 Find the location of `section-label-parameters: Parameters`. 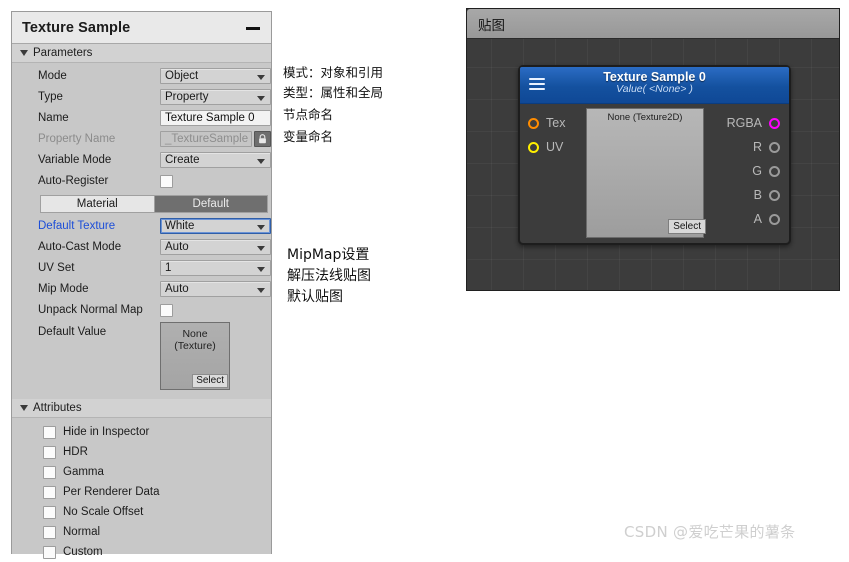

section-label-parameters: Parameters is located at coordinates (63, 53).